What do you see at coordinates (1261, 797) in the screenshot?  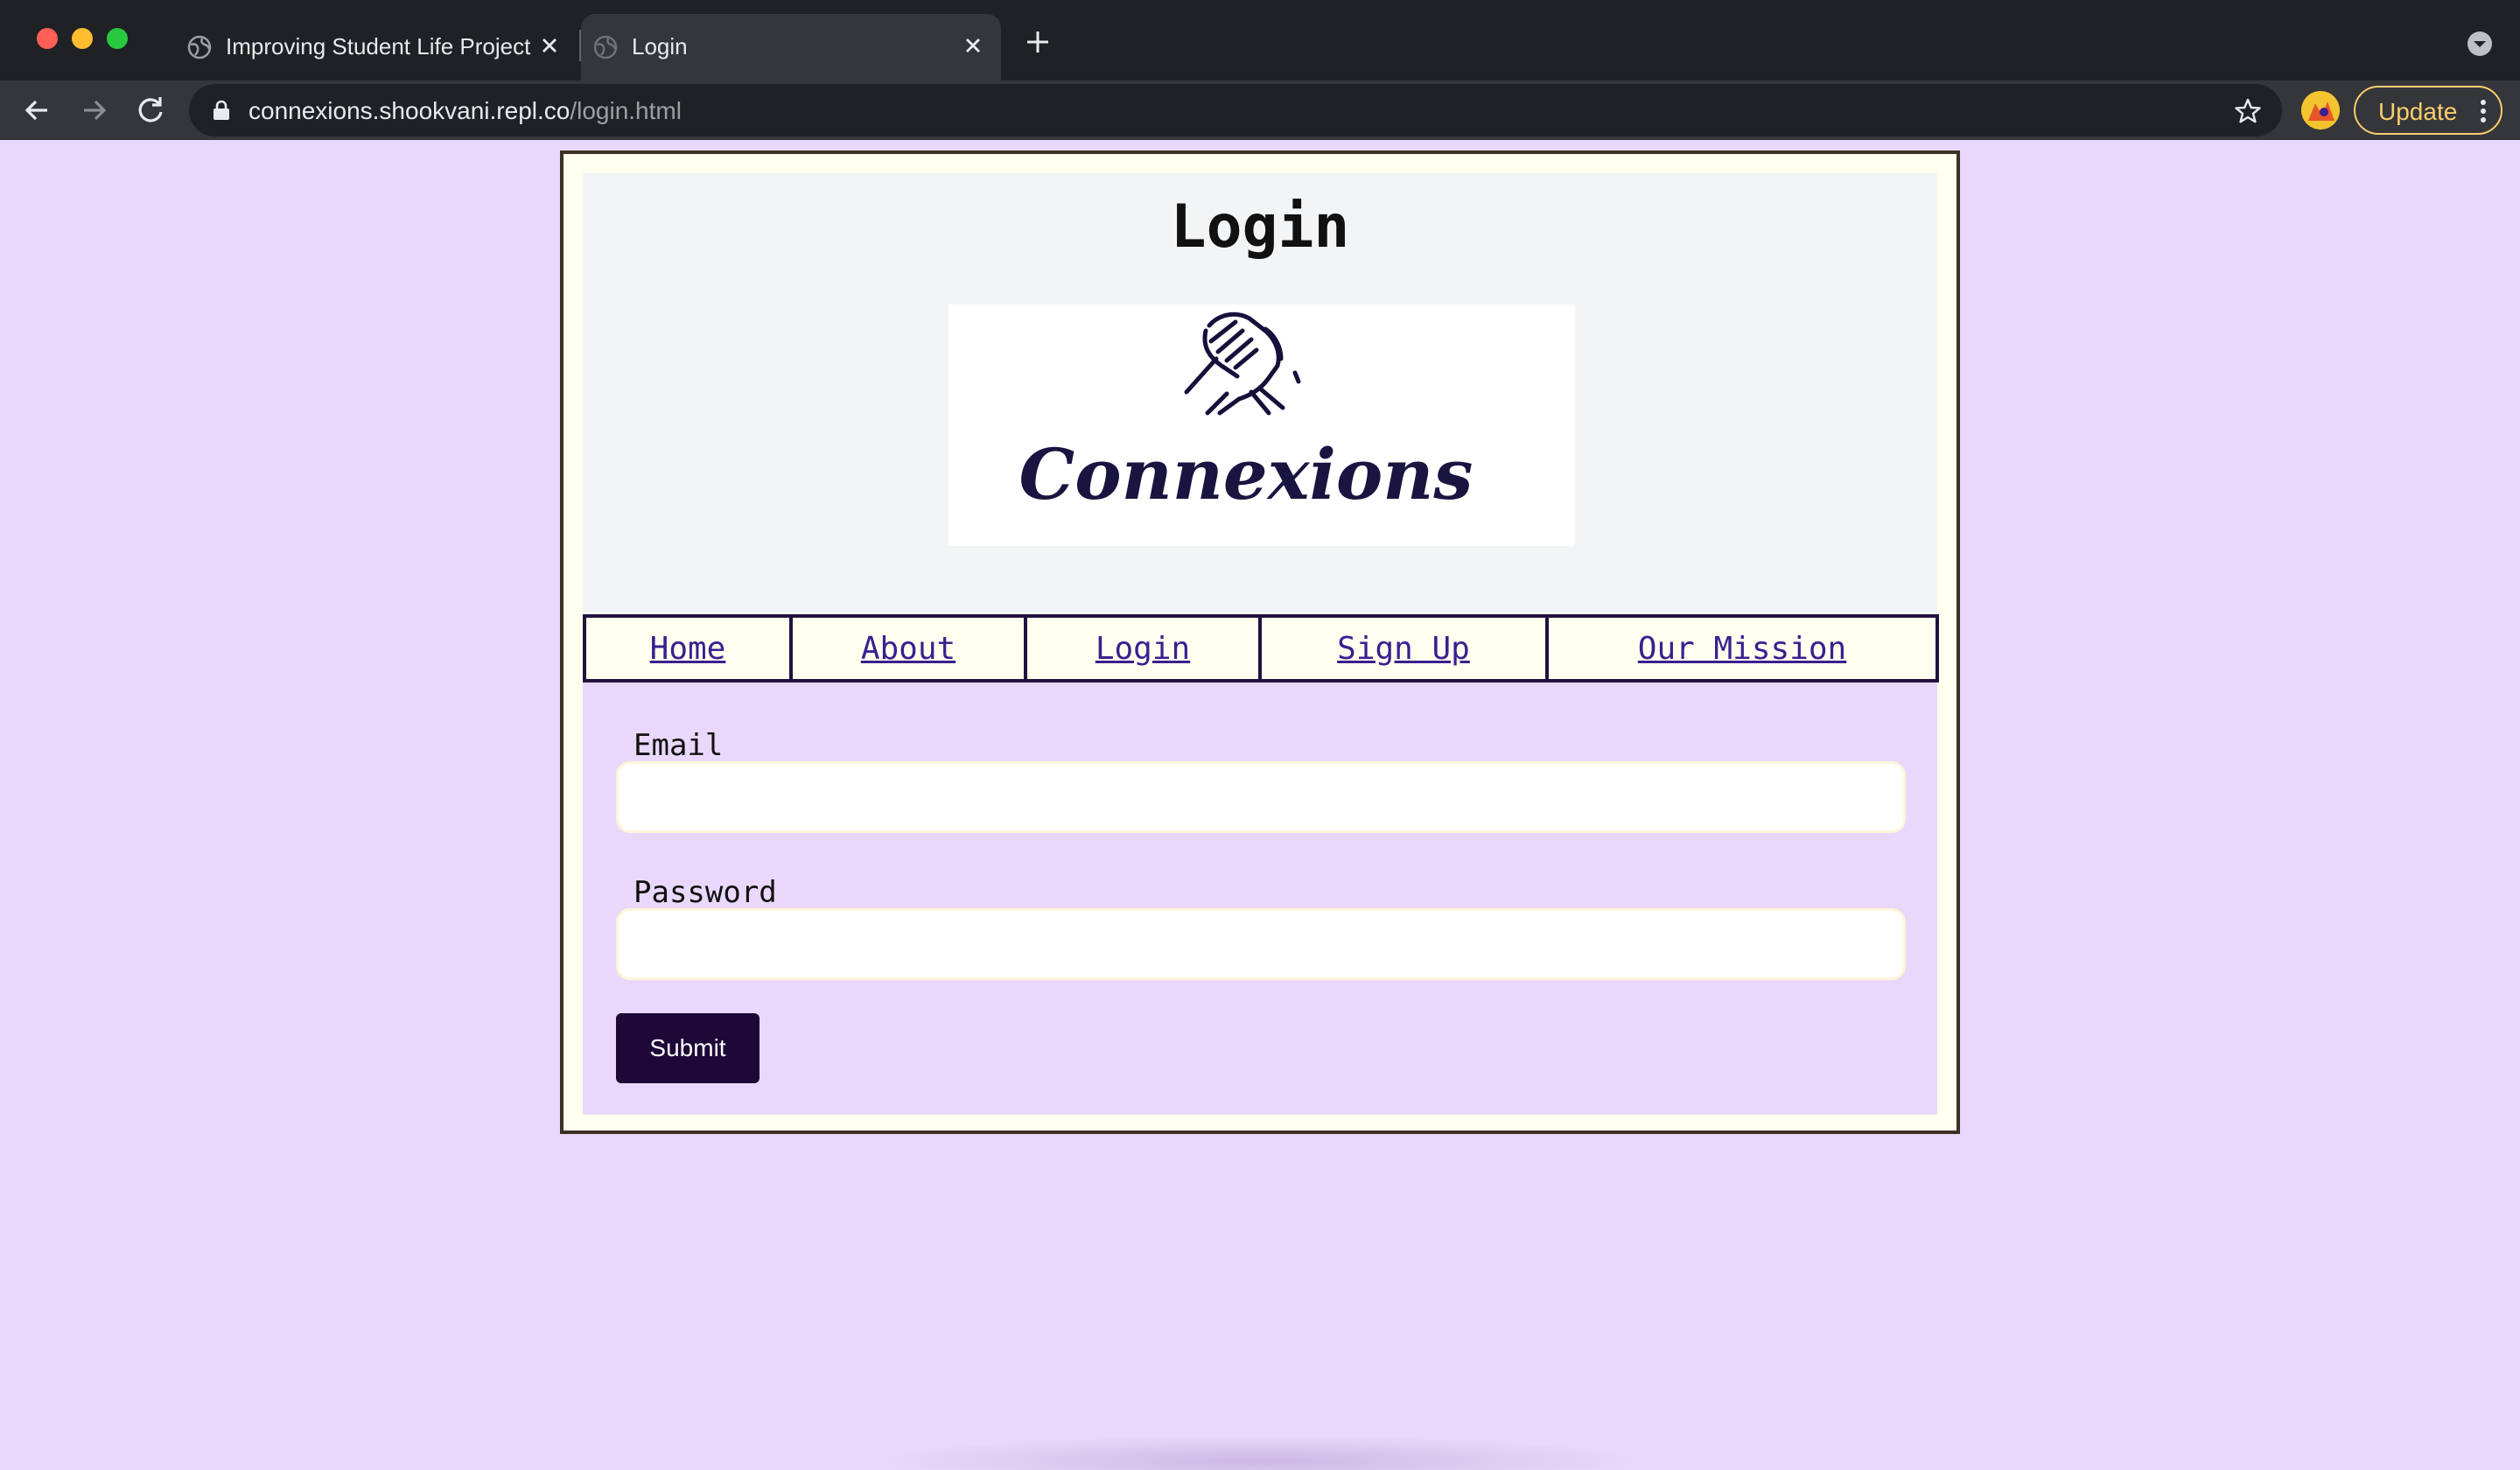 I see `email-field` at bounding box center [1261, 797].